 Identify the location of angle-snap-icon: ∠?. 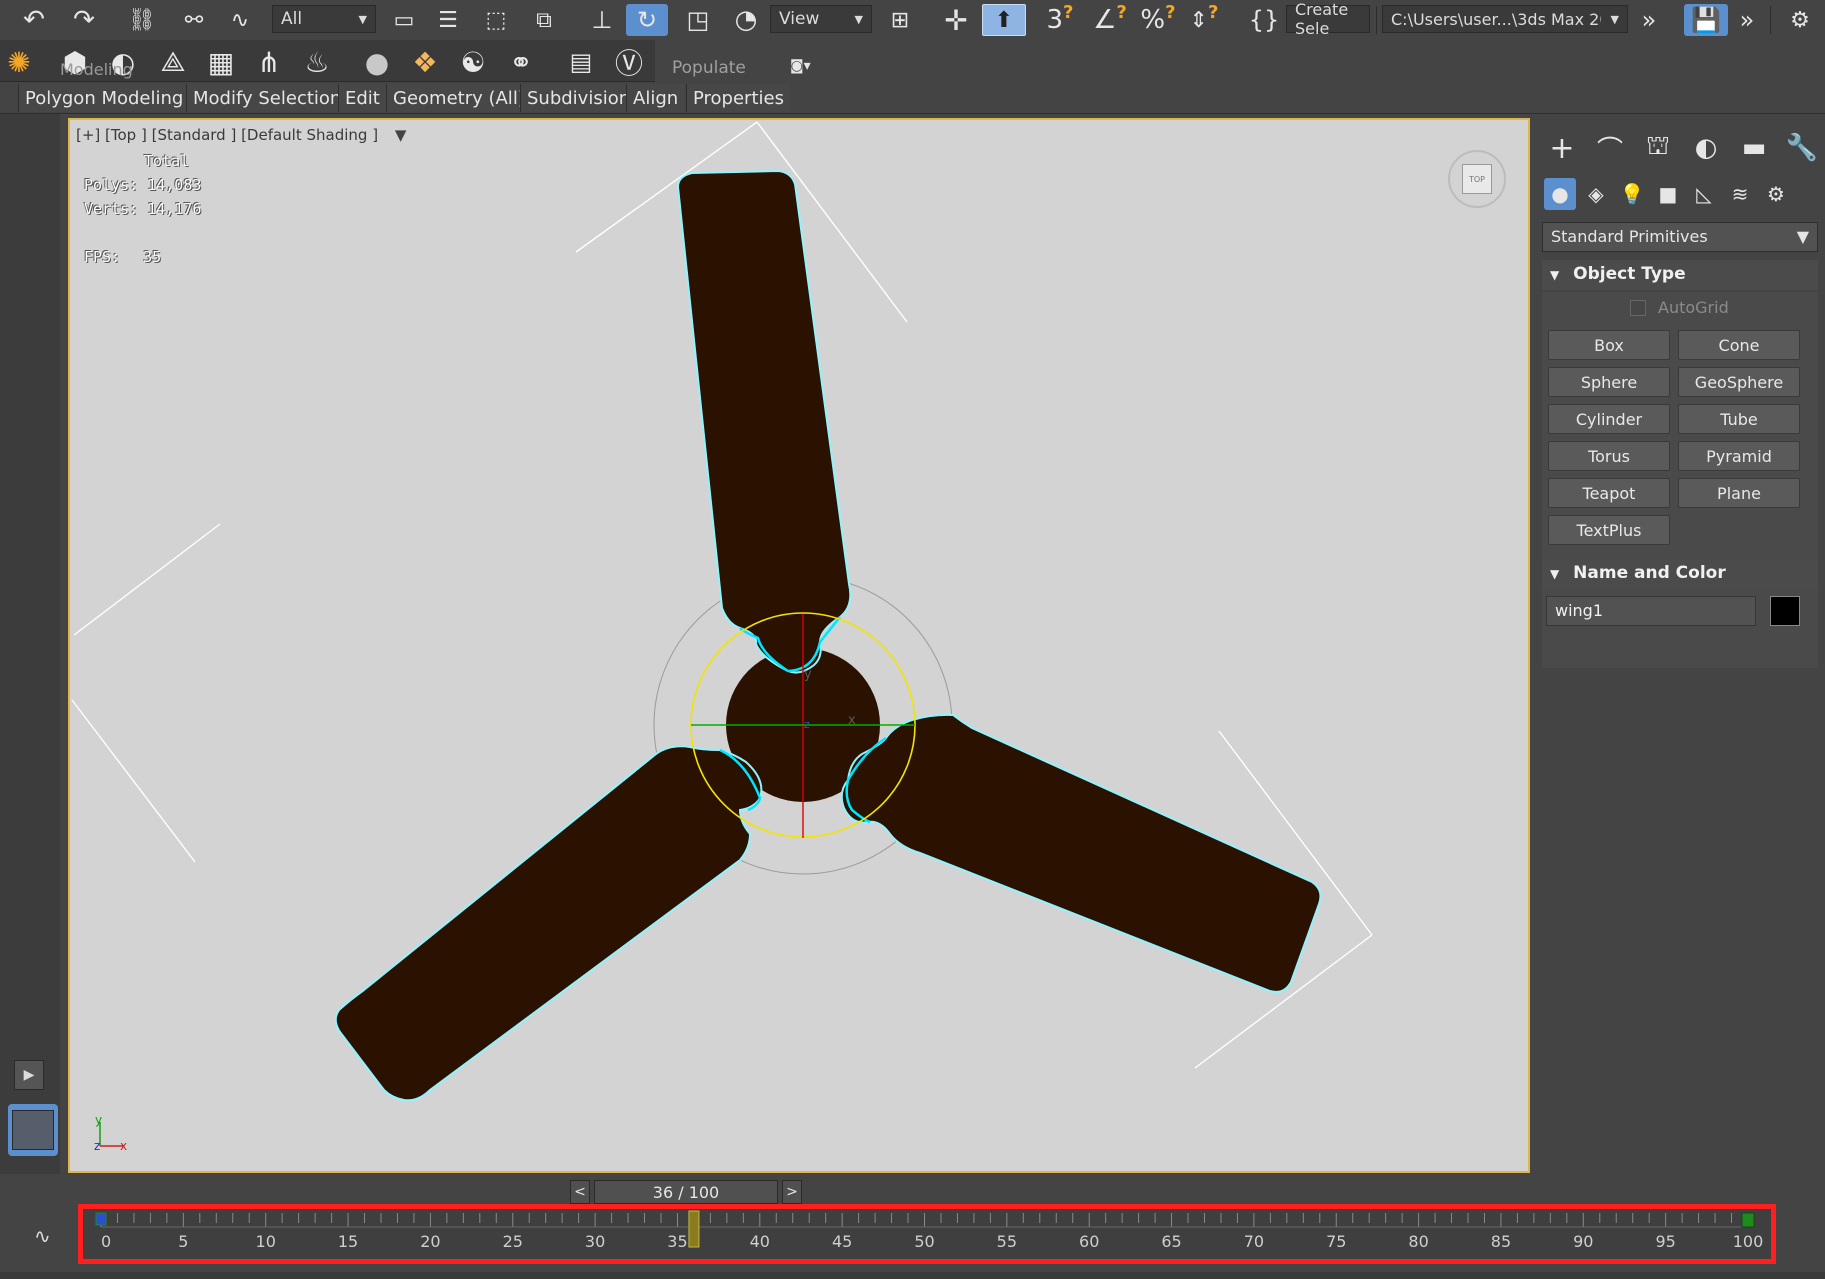
(1110, 19).